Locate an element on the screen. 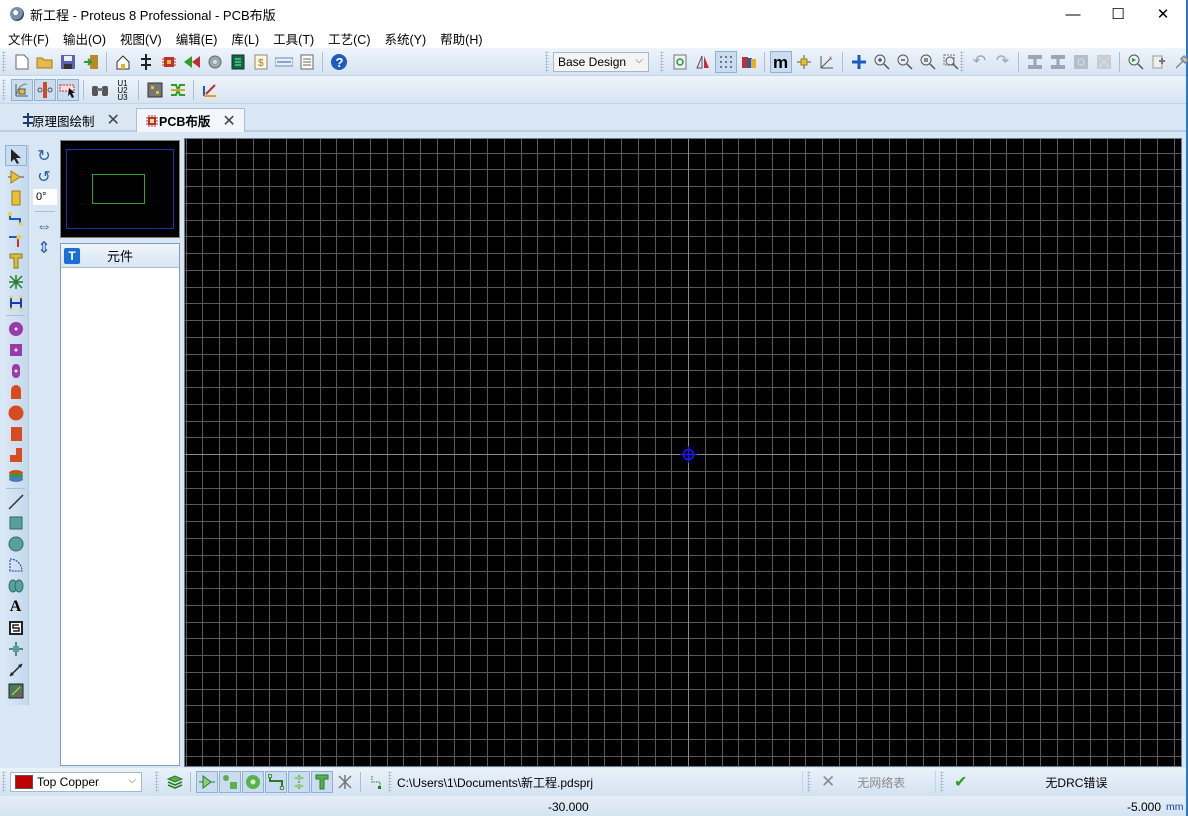  redo-icon: ↷ is located at coordinates (1003, 62).